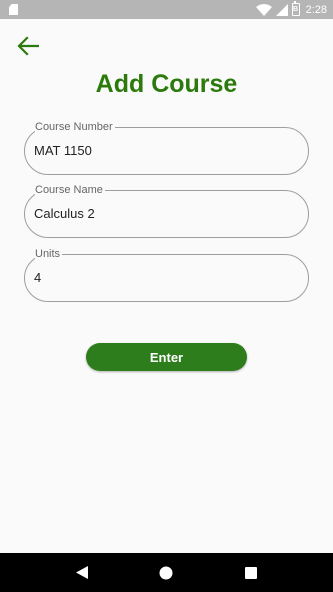 The image size is (333, 592). What do you see at coordinates (49, 254) in the screenshot?
I see `units-label: Units` at bounding box center [49, 254].